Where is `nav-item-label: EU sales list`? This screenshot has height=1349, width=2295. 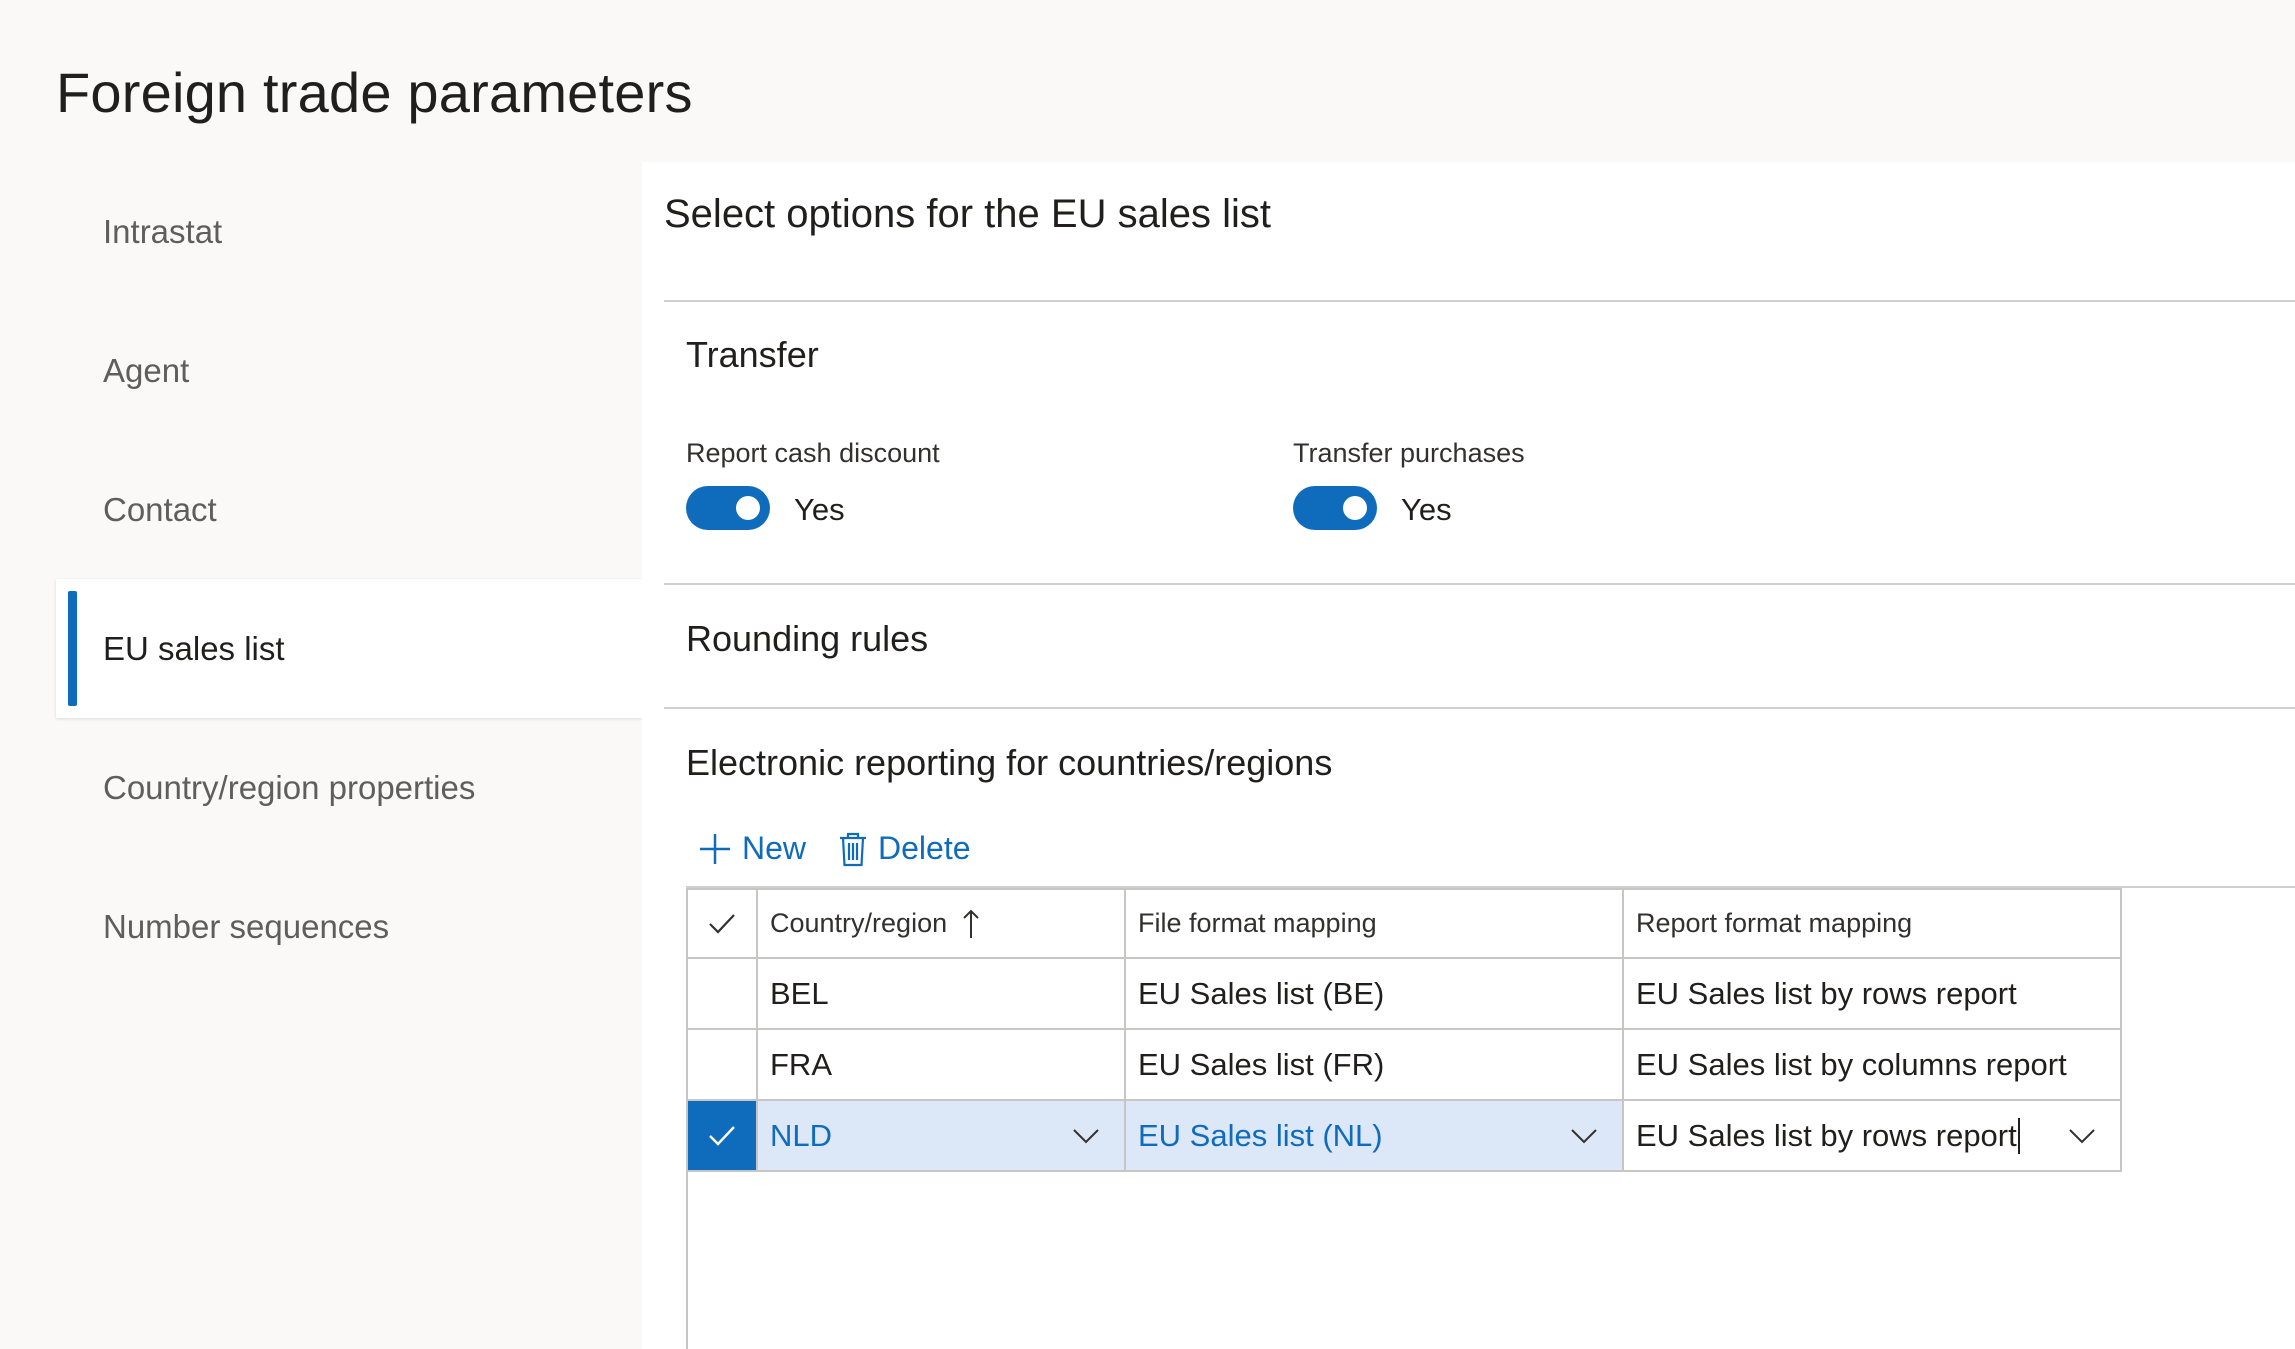 nav-item-label: EU sales list is located at coordinates (194, 648).